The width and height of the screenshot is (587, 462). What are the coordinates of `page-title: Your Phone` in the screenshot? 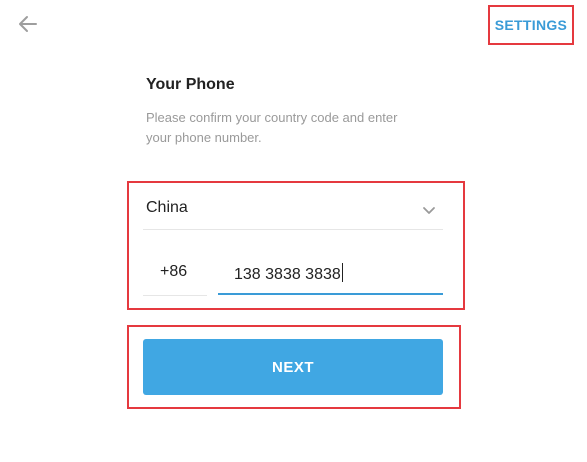 It's located at (190, 84).